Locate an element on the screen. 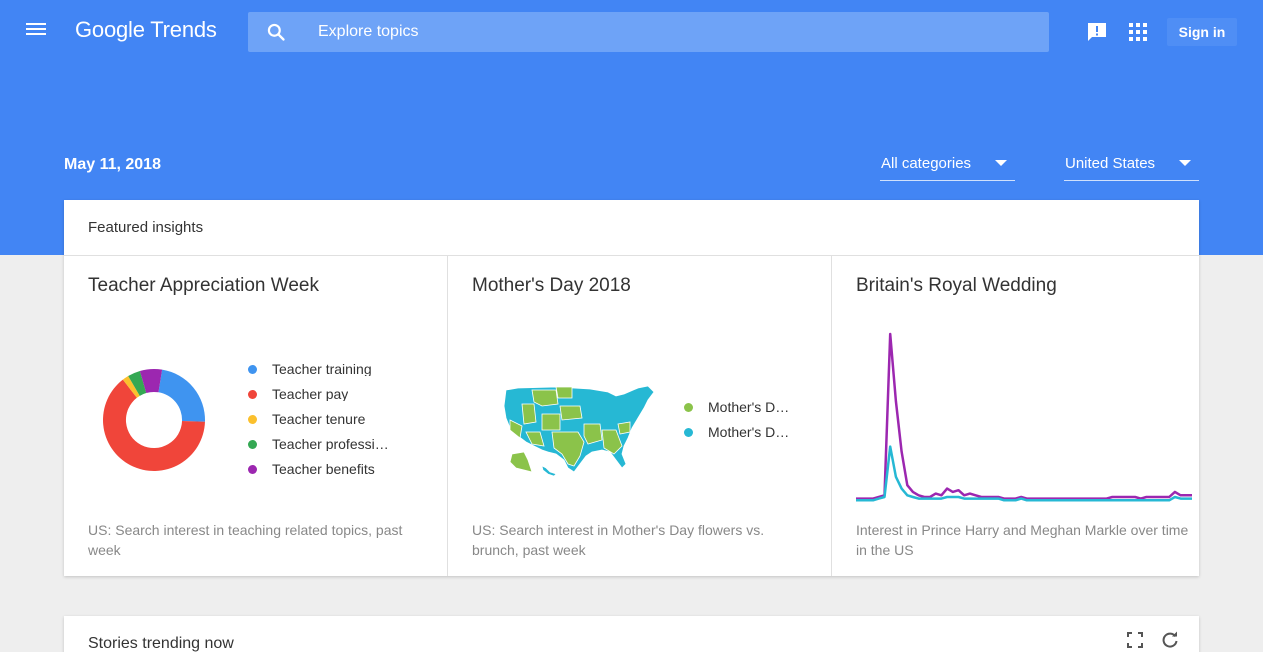 The image size is (1263, 652). map-legend: Mother's Day flowers Mother's Day brunch is located at coordinates (754, 425).